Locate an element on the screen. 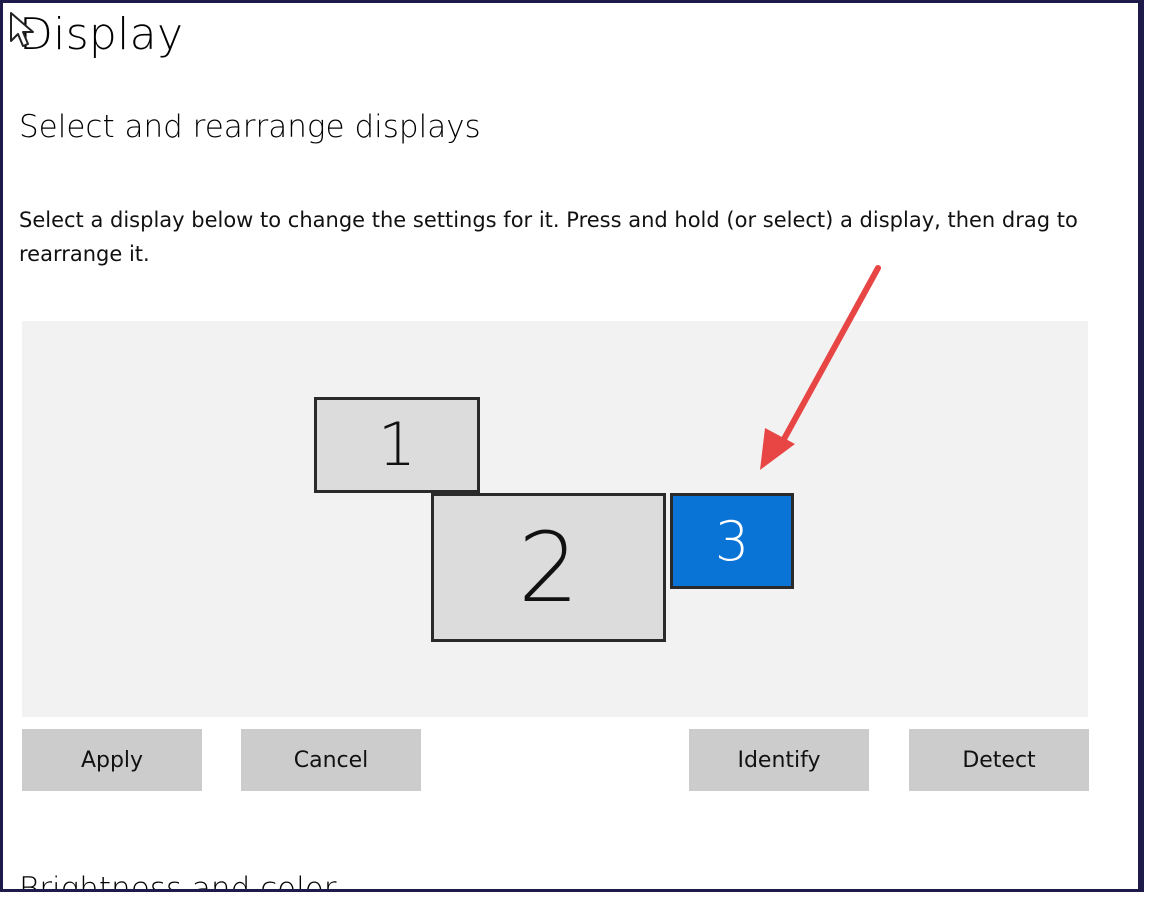 The height and width of the screenshot is (898, 1150). display-3-label: 3 is located at coordinates (732, 541).